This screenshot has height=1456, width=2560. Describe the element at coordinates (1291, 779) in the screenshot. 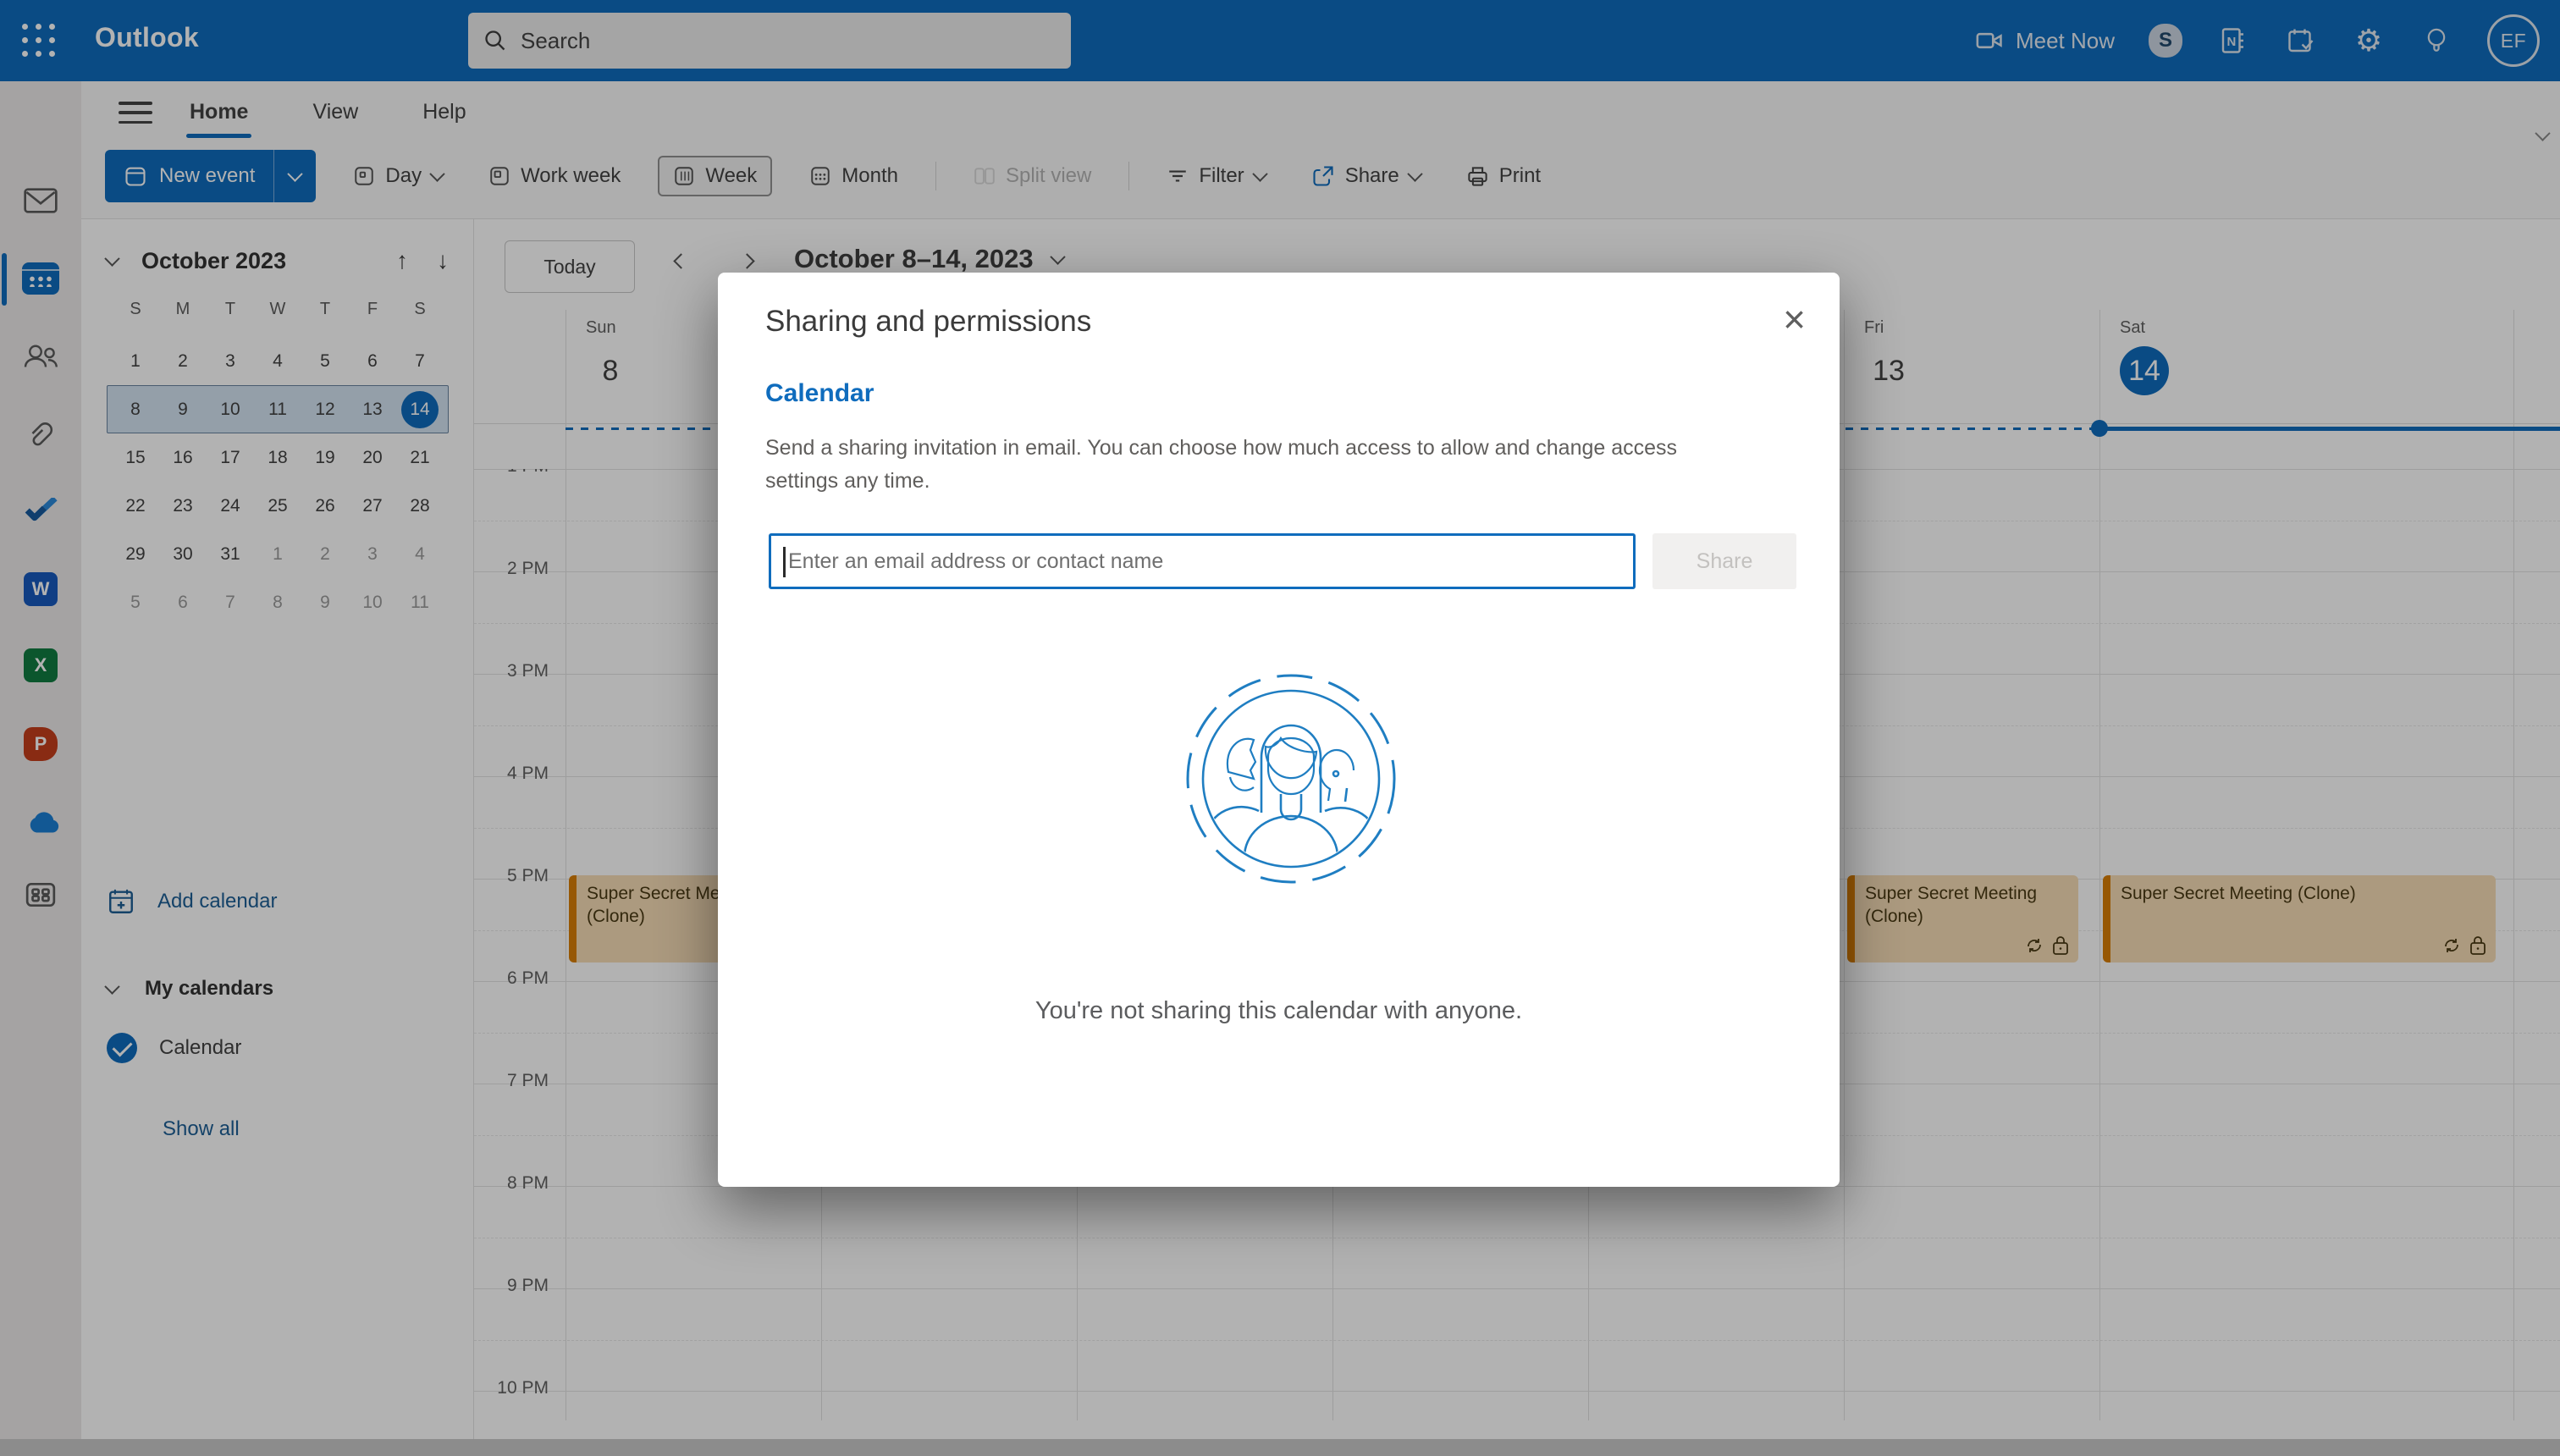

I see `sharing-empty-illustration` at that location.